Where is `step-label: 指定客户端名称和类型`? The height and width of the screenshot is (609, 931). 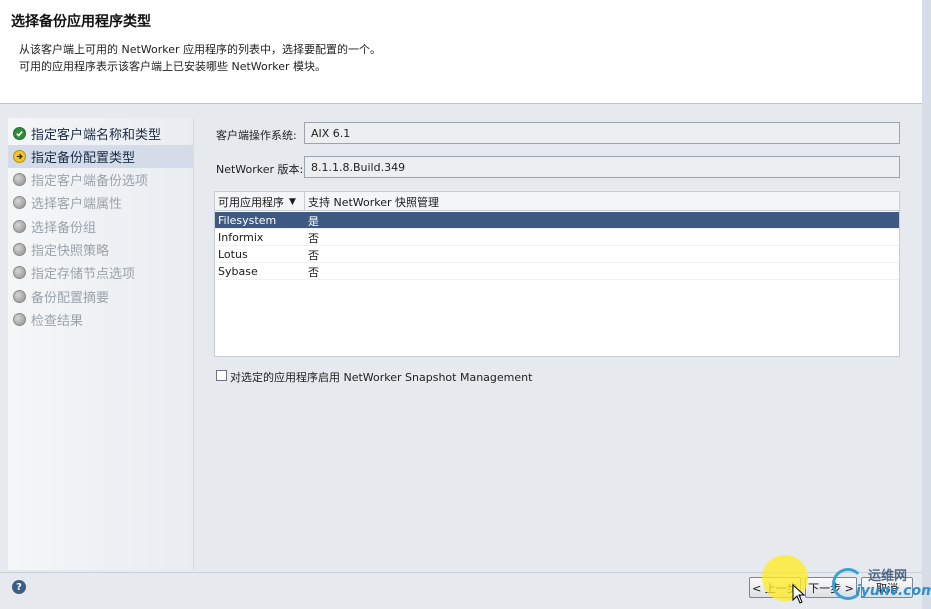
step-label: 指定客户端名称和类型 is located at coordinates (96, 135).